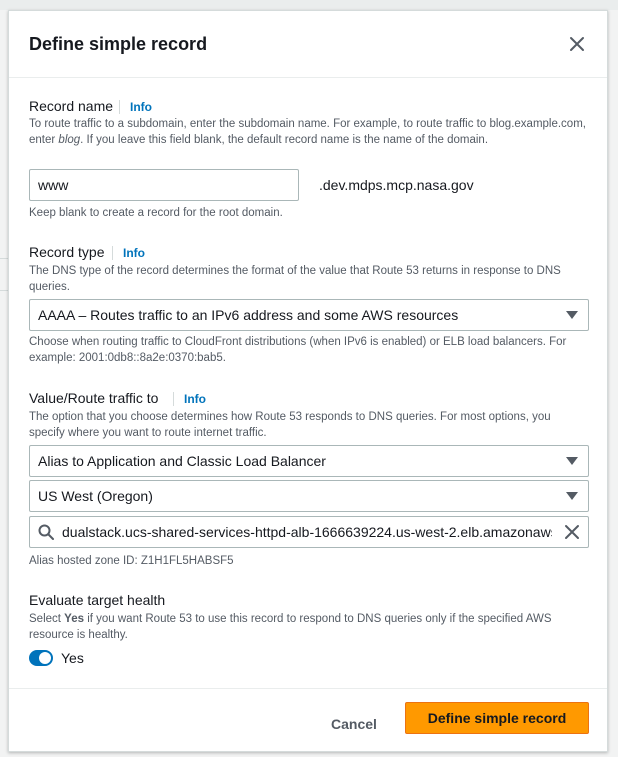 This screenshot has height=757, width=618. I want to click on value-route-label: Value/Route traffic to, so click(94, 398).